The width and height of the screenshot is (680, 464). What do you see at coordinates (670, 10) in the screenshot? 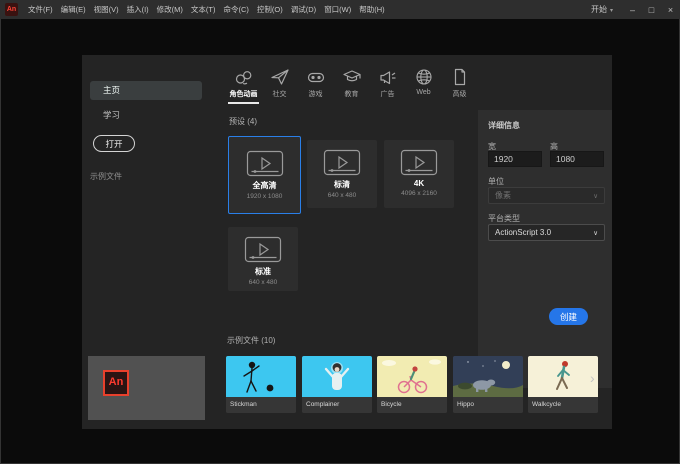
I see `close-button: ×` at bounding box center [670, 10].